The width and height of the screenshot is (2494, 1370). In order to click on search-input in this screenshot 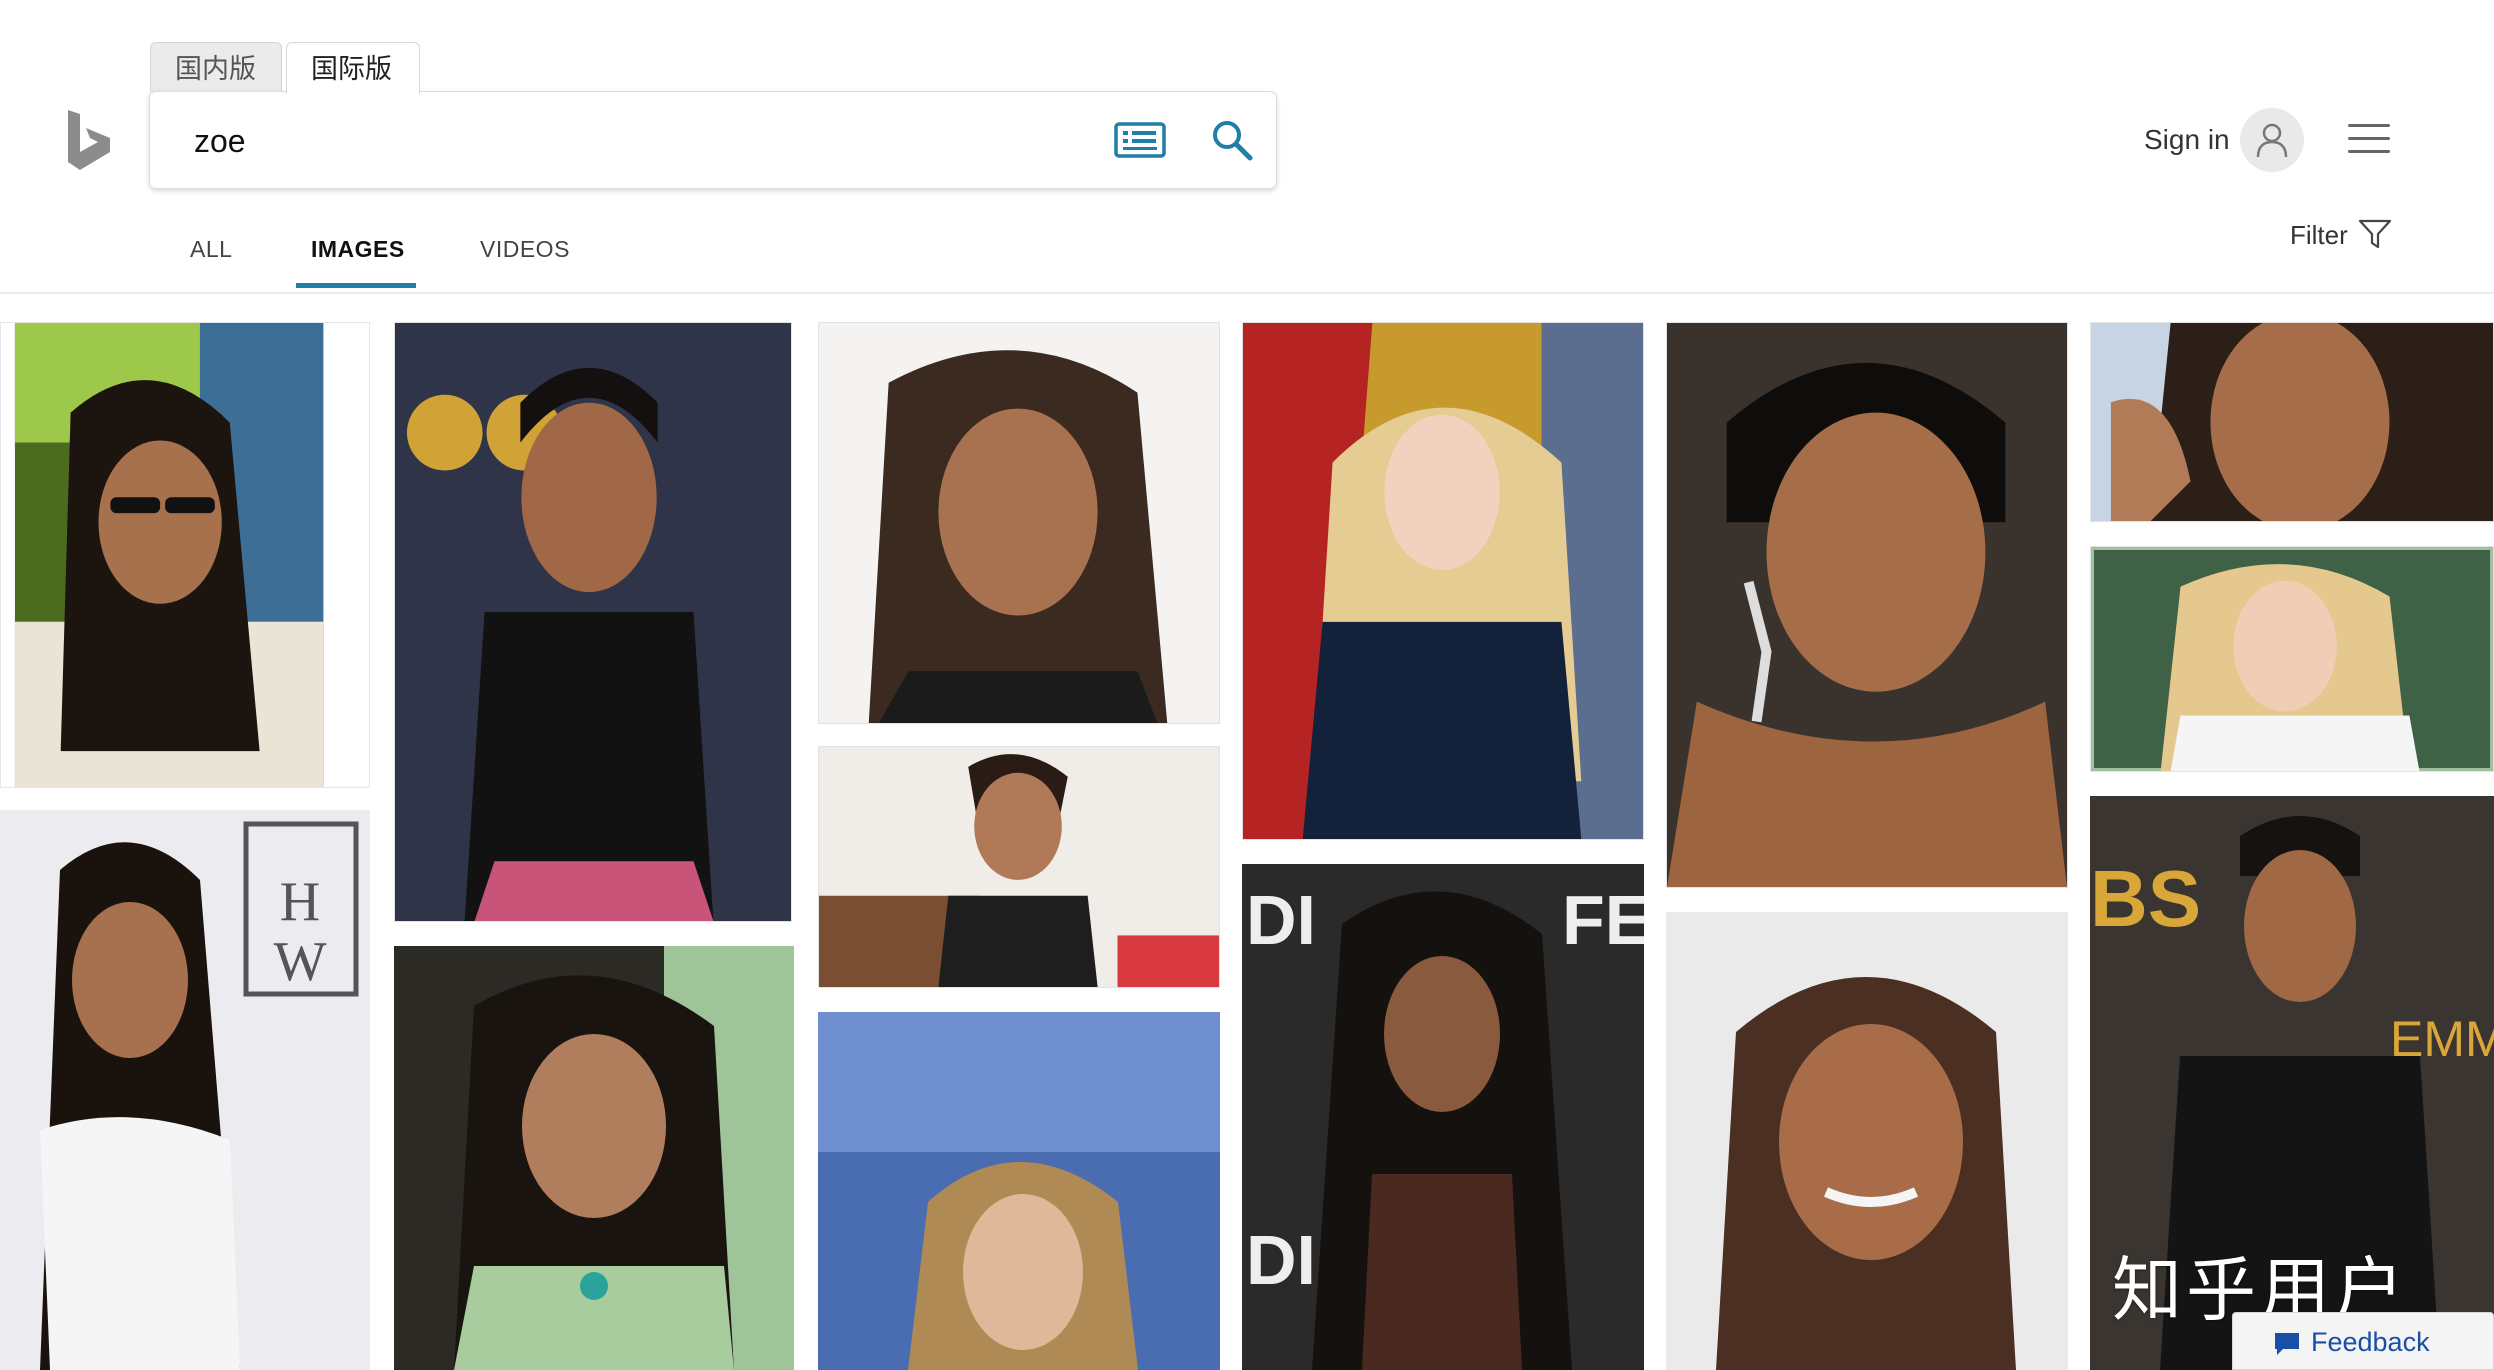, I will do `click(594, 141)`.